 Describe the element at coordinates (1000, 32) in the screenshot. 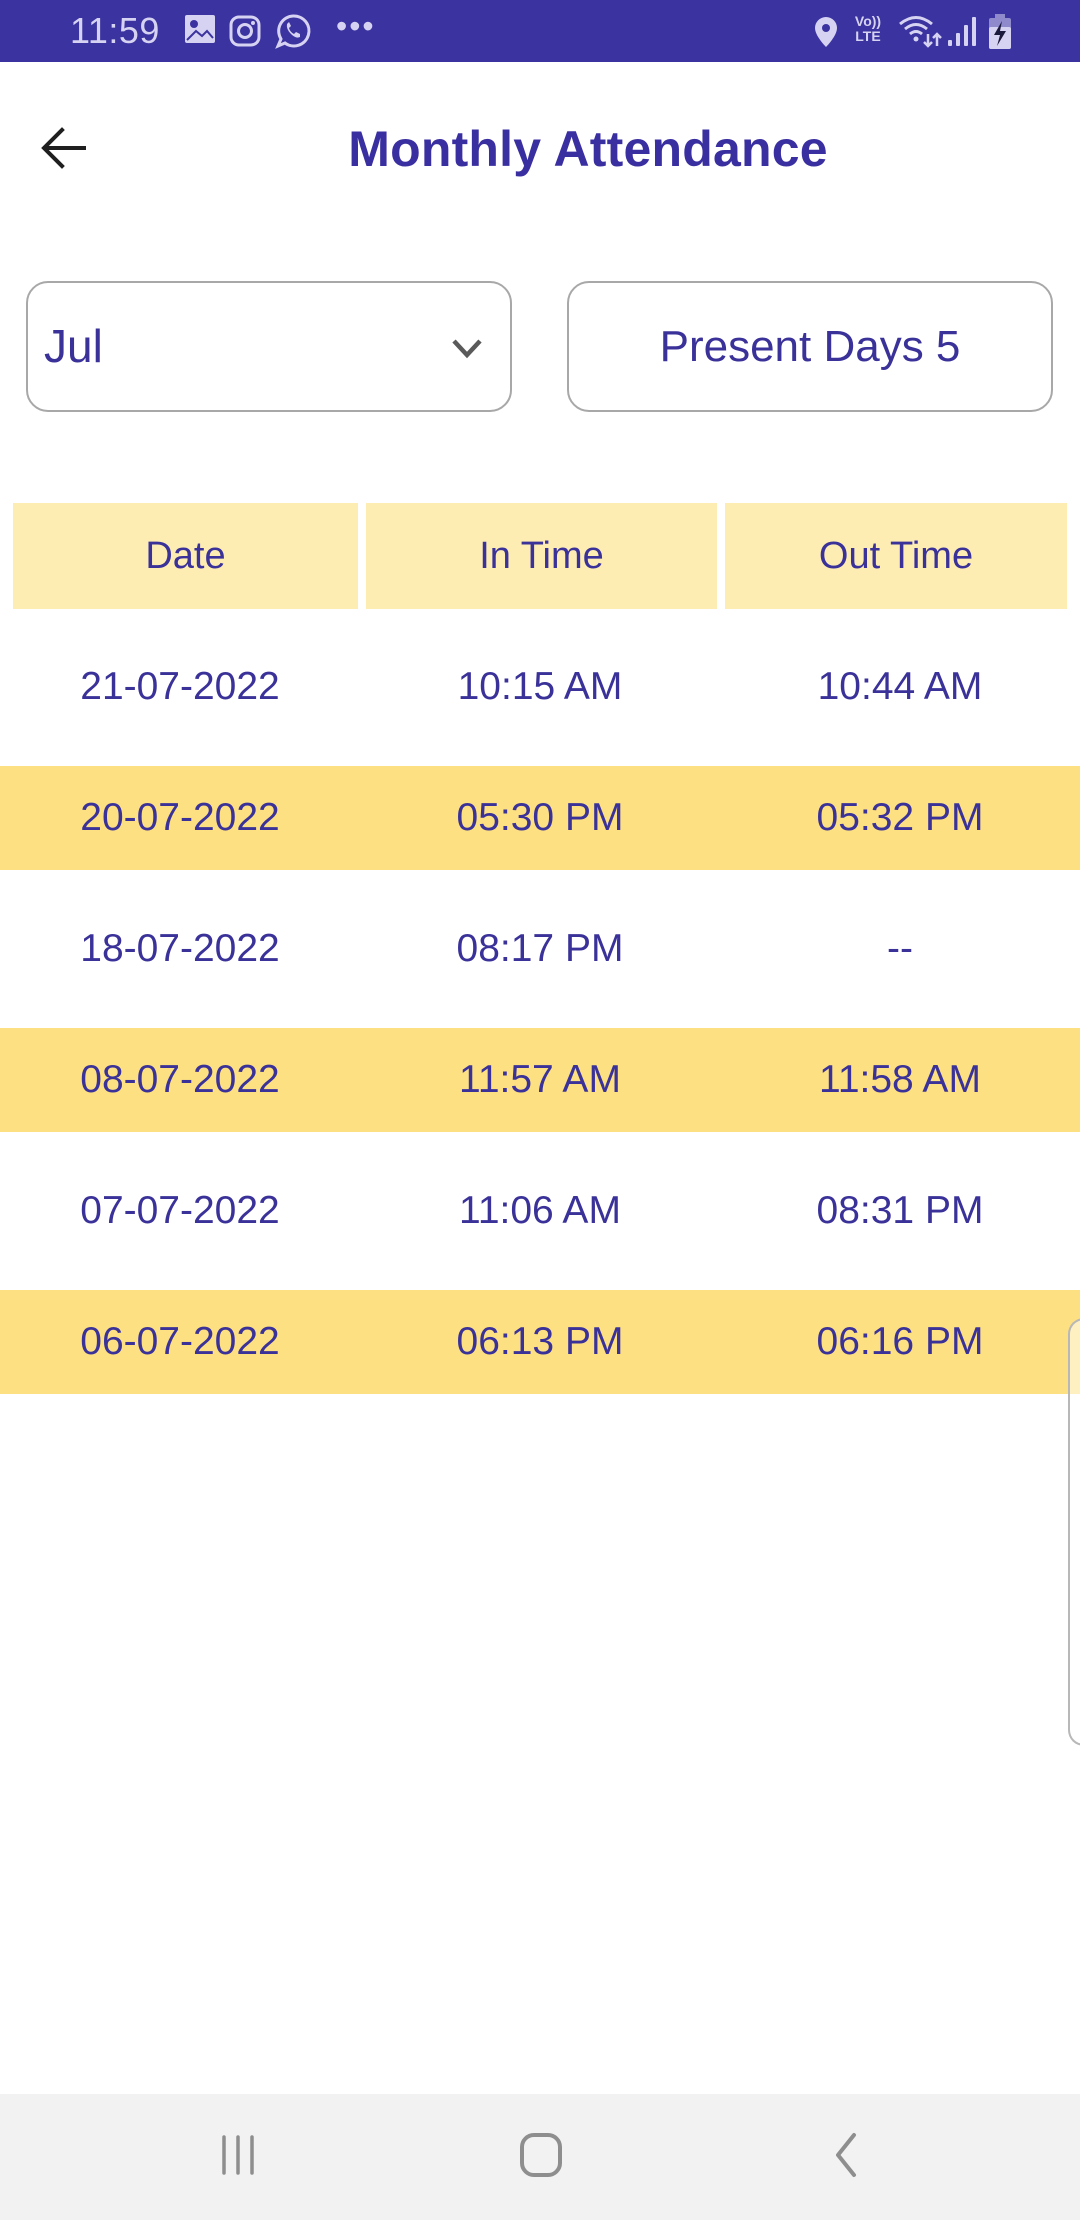

I see `battery-charging-icon` at that location.